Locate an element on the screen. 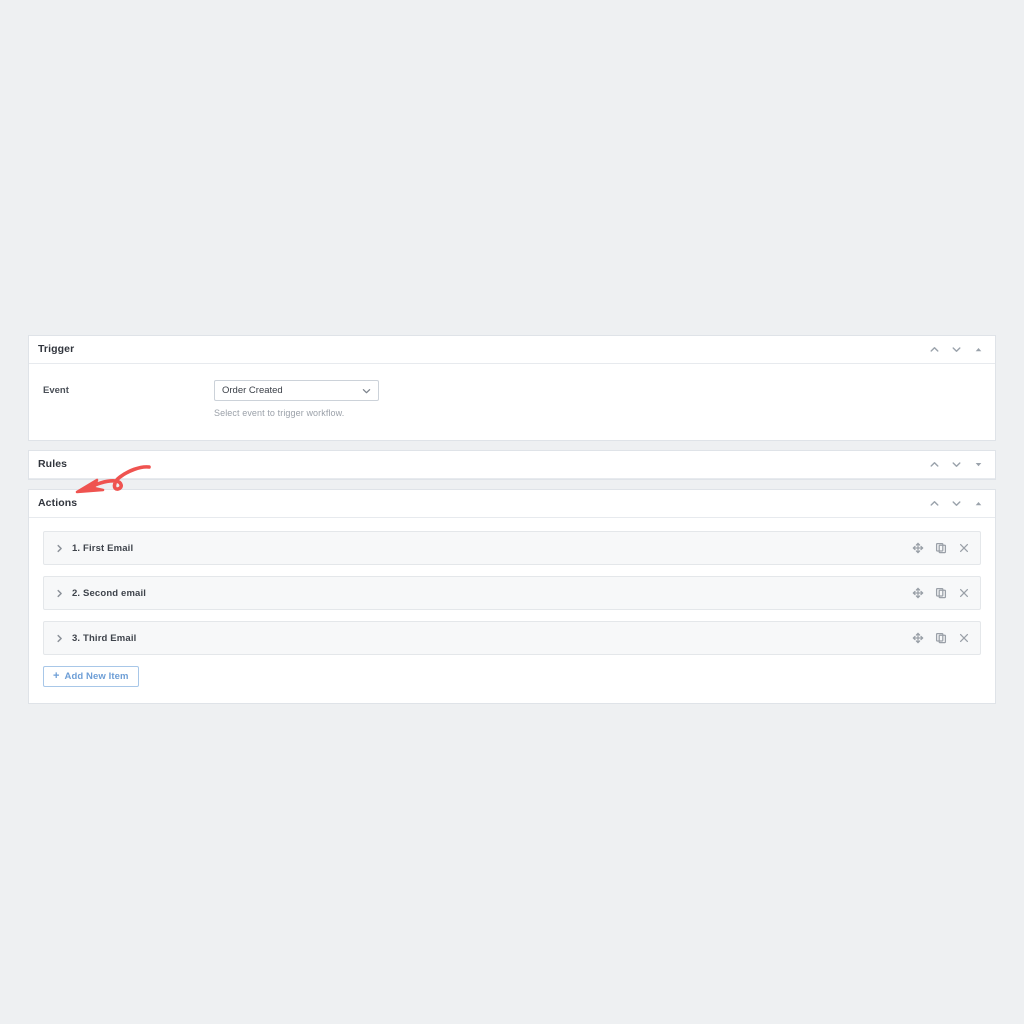 Image resolution: width=1024 pixels, height=1024 pixels. panel-title-trigger: Trigger is located at coordinates (56, 349).